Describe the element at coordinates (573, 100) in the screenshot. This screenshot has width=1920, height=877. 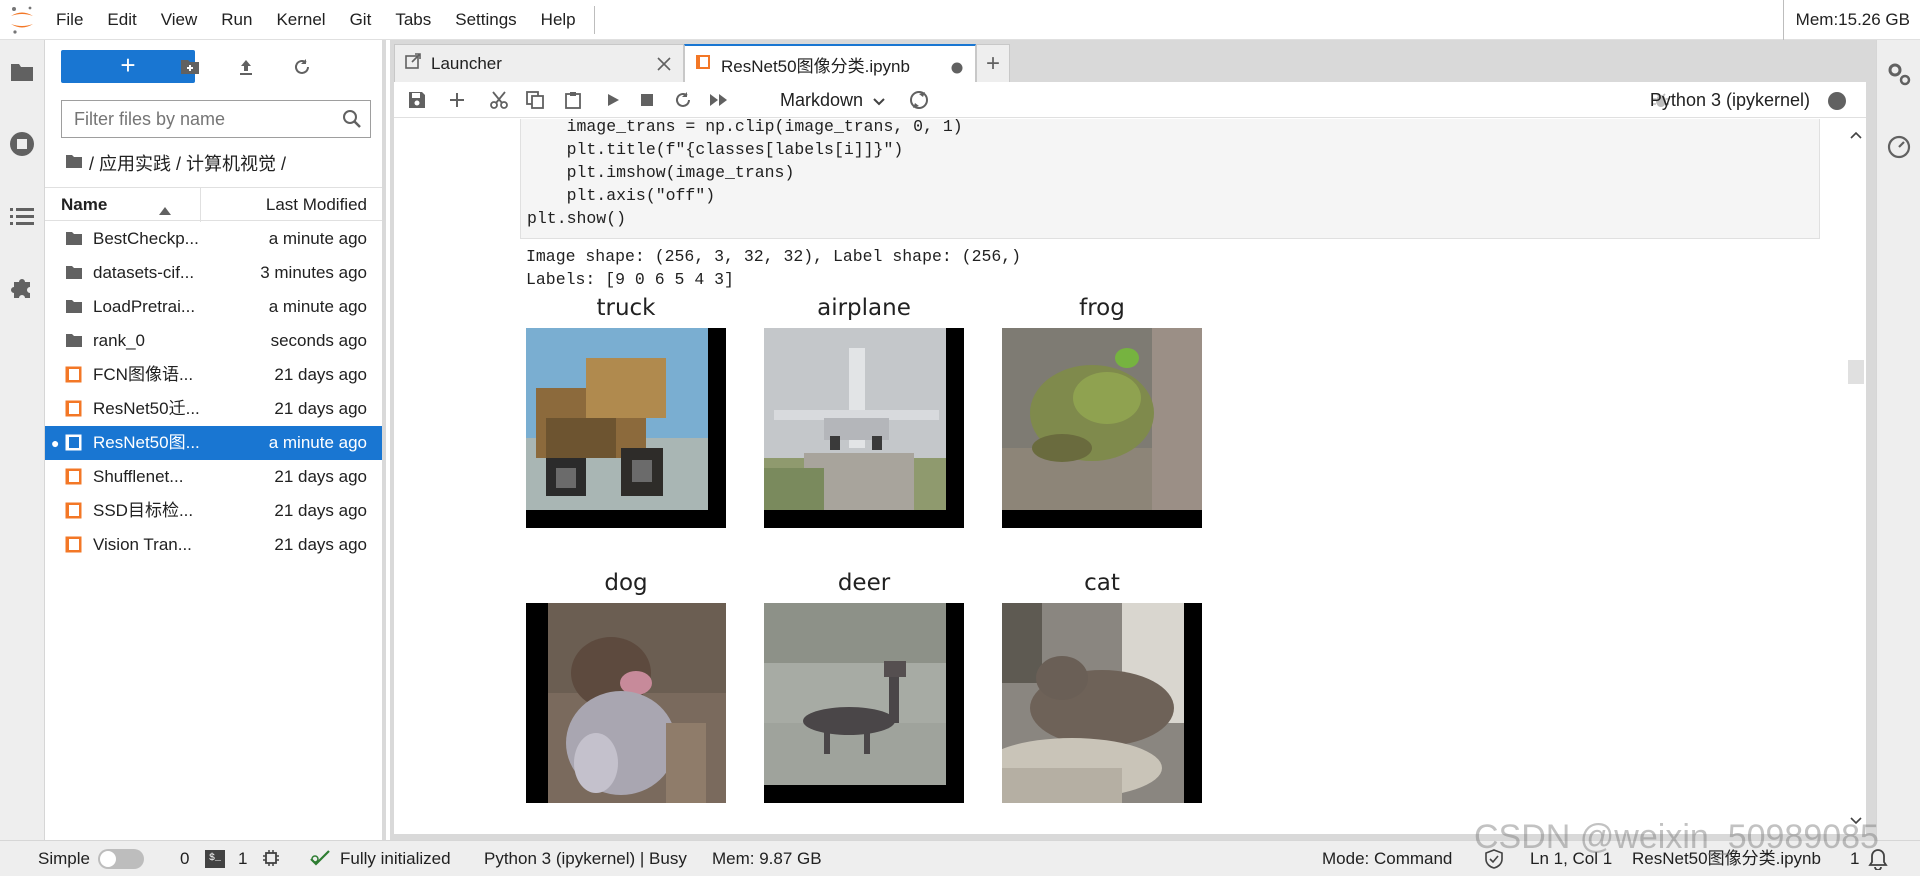
I see `paste-icon` at that location.